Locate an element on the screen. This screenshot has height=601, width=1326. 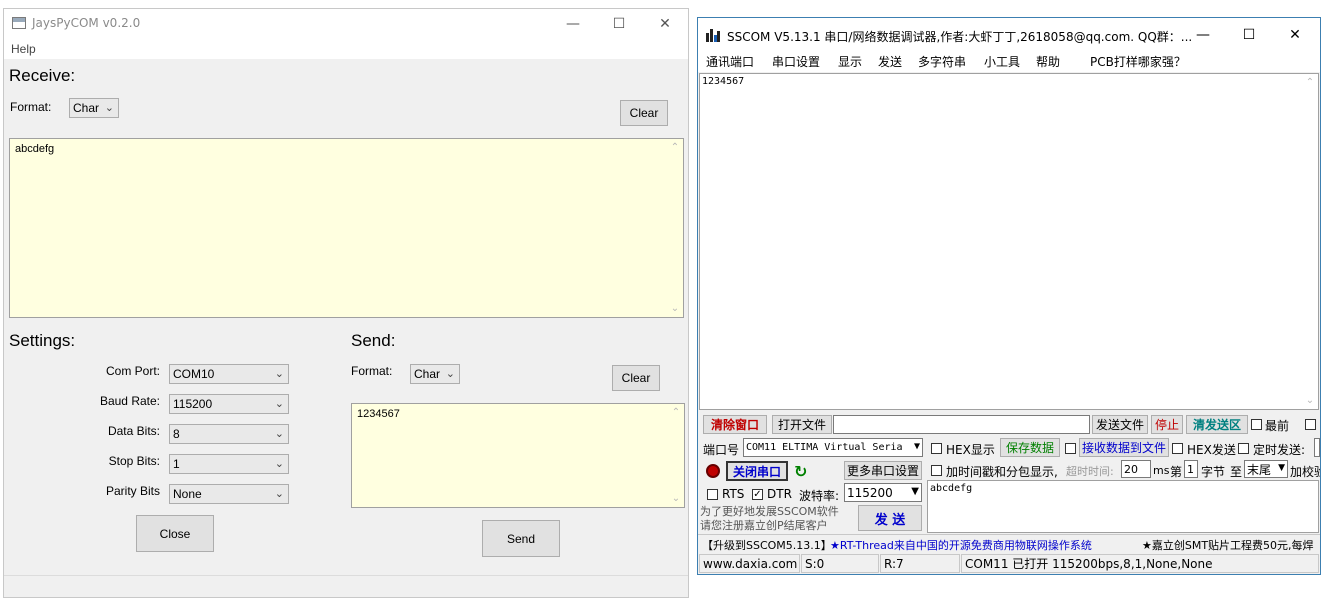
data-bits-value: 8 is located at coordinates (176, 434).